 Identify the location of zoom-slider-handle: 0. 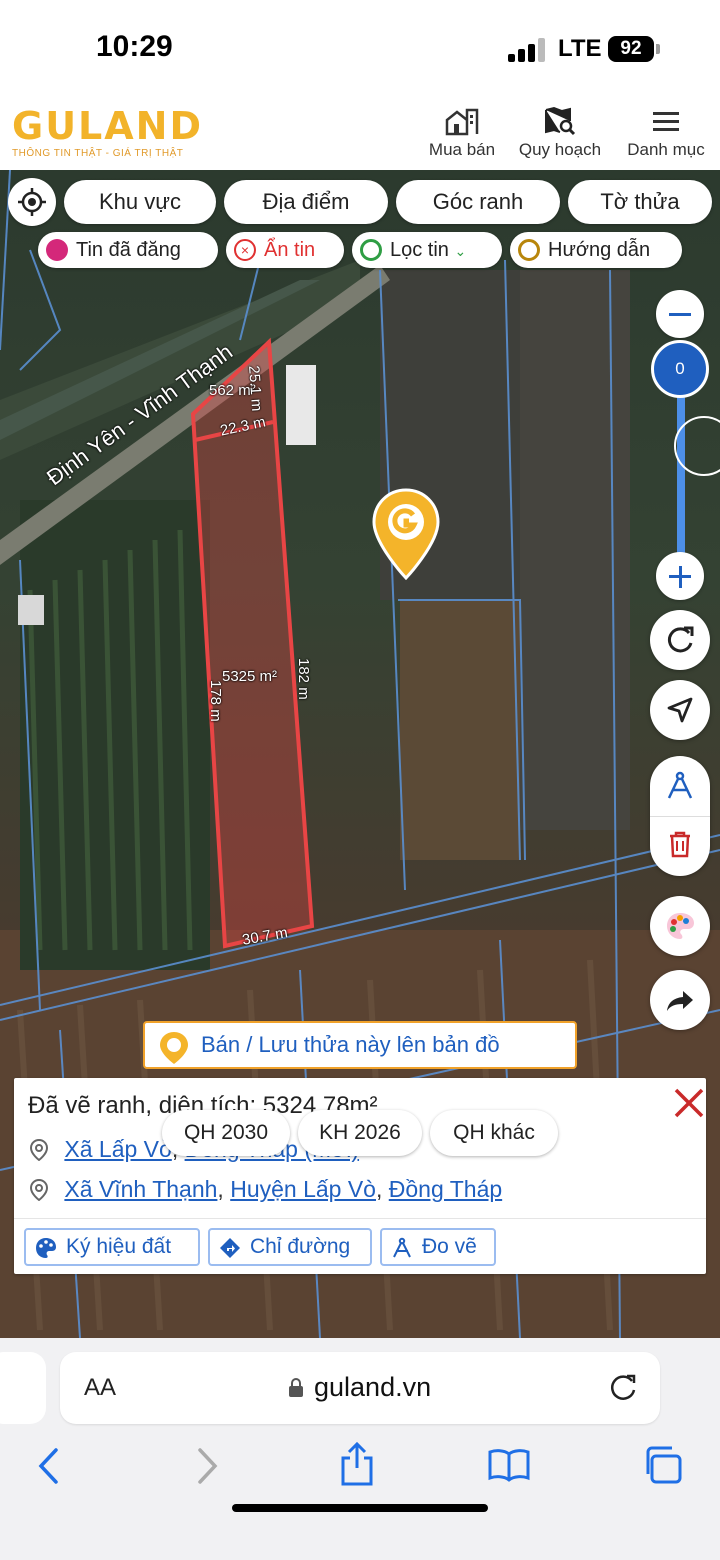
(680, 369).